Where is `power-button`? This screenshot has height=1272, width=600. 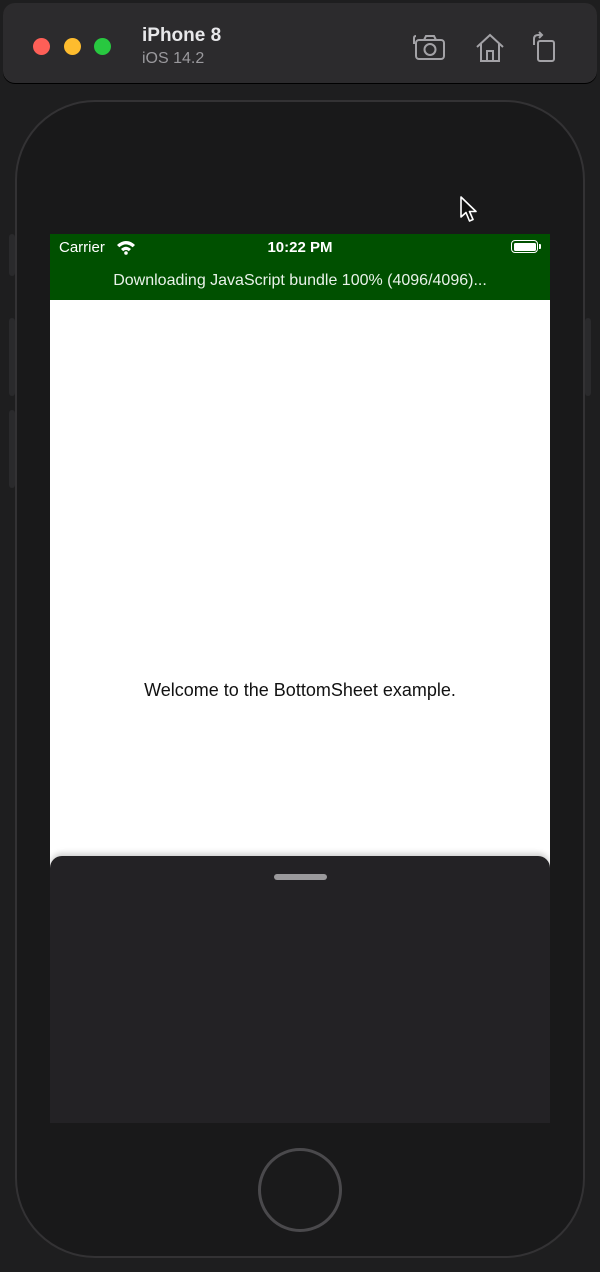 power-button is located at coordinates (588, 357).